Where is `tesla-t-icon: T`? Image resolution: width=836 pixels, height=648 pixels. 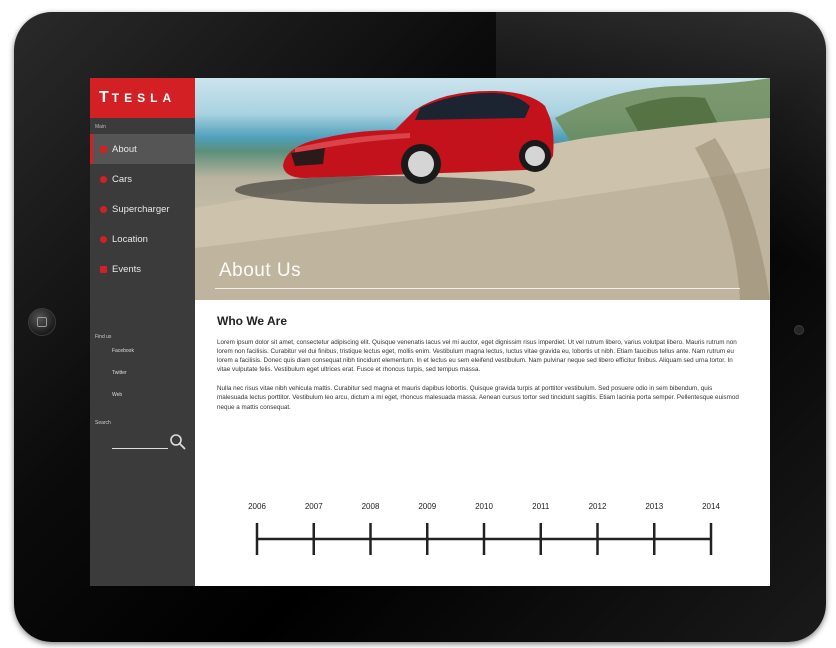
tesla-t-icon: T is located at coordinates (104, 97).